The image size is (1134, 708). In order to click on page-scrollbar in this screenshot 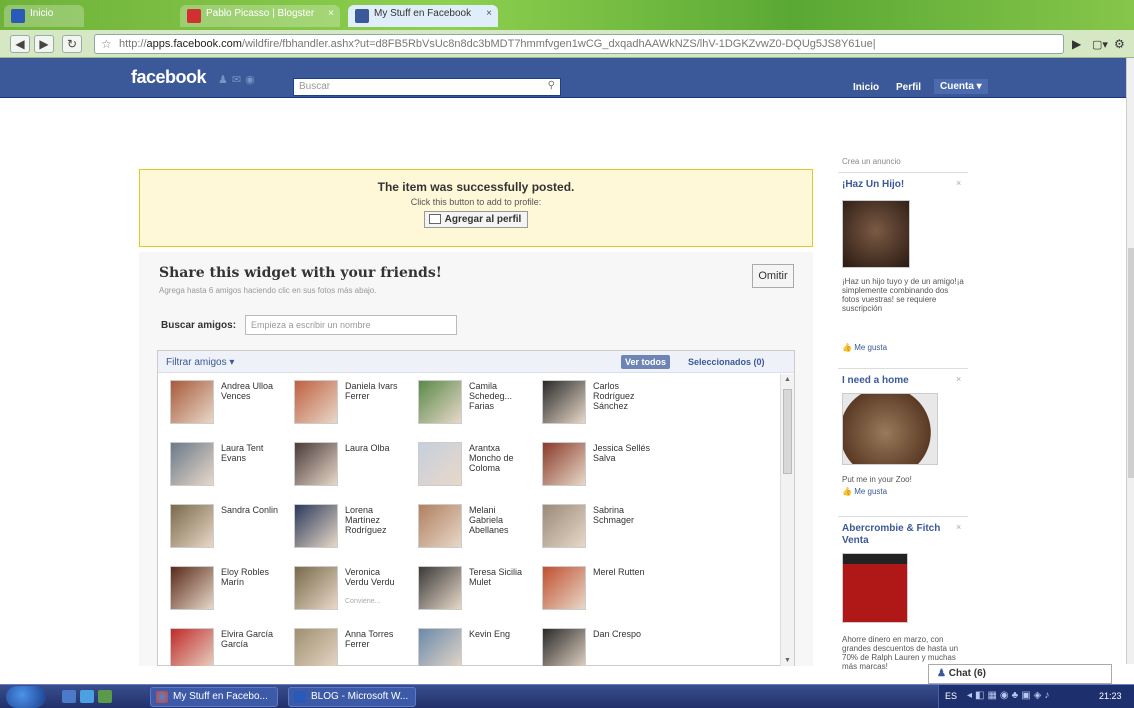, I will do `click(1130, 361)`.